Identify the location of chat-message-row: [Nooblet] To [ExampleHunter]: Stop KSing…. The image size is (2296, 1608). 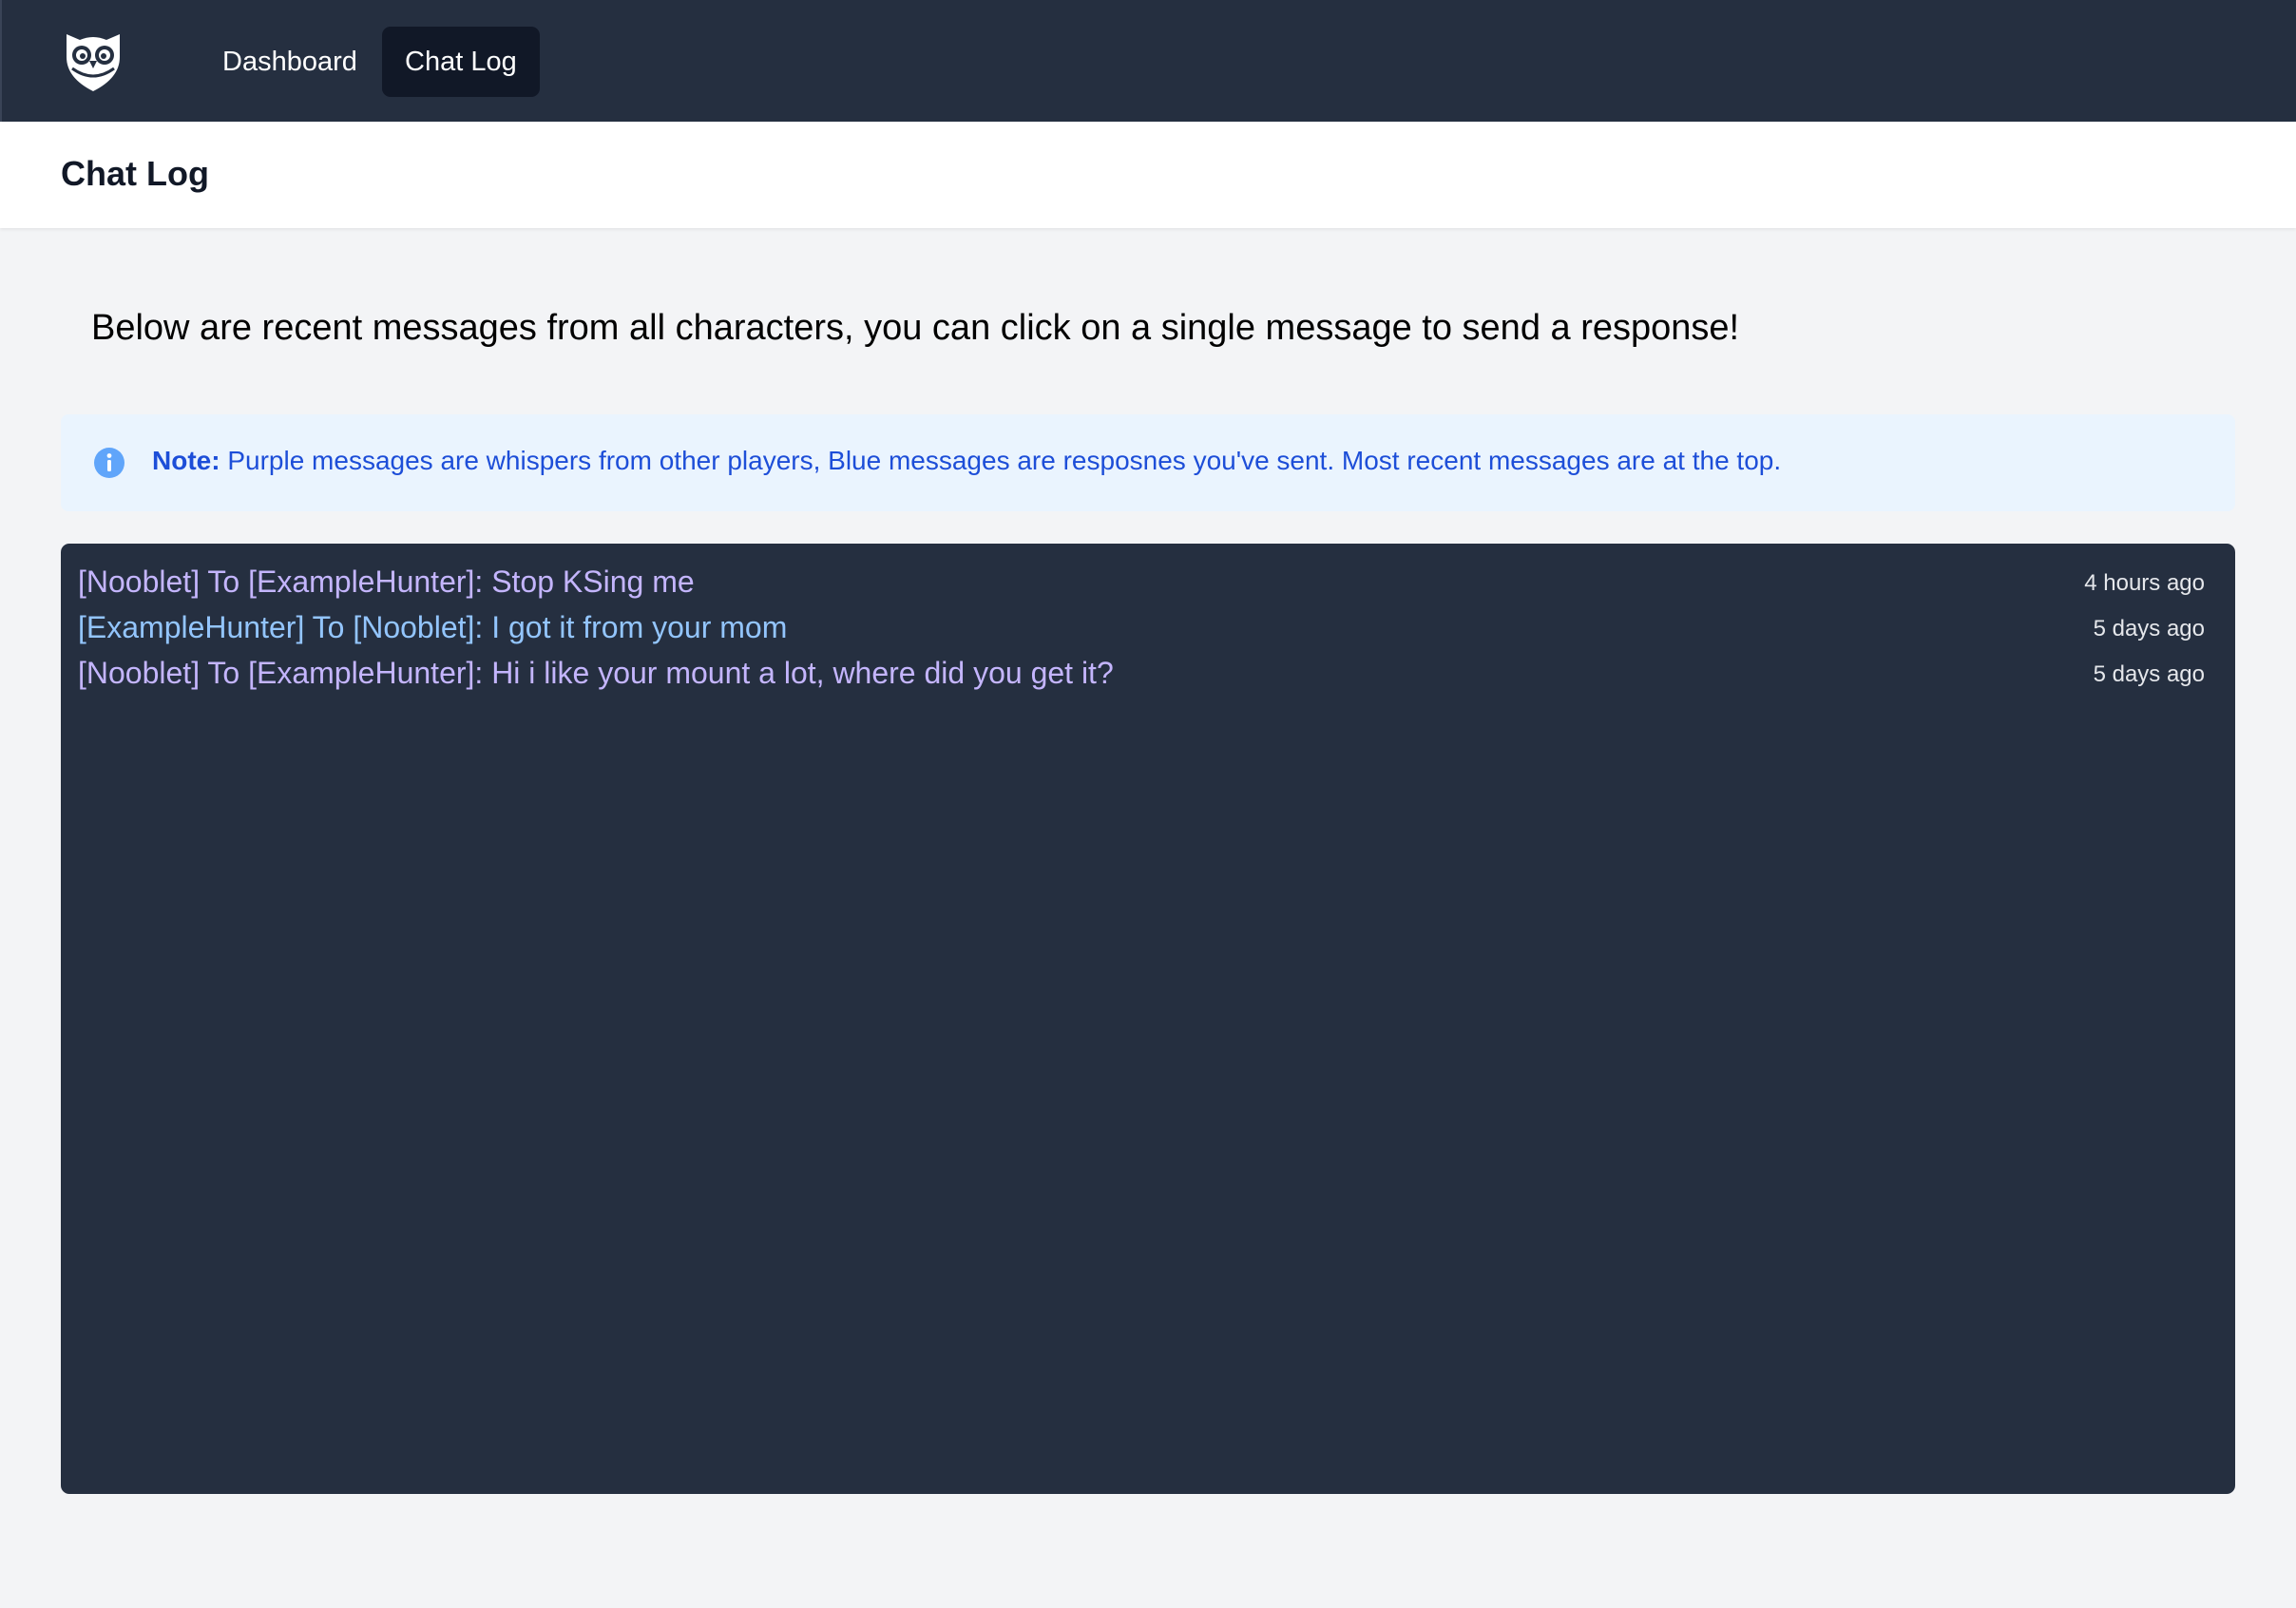
(1148, 583).